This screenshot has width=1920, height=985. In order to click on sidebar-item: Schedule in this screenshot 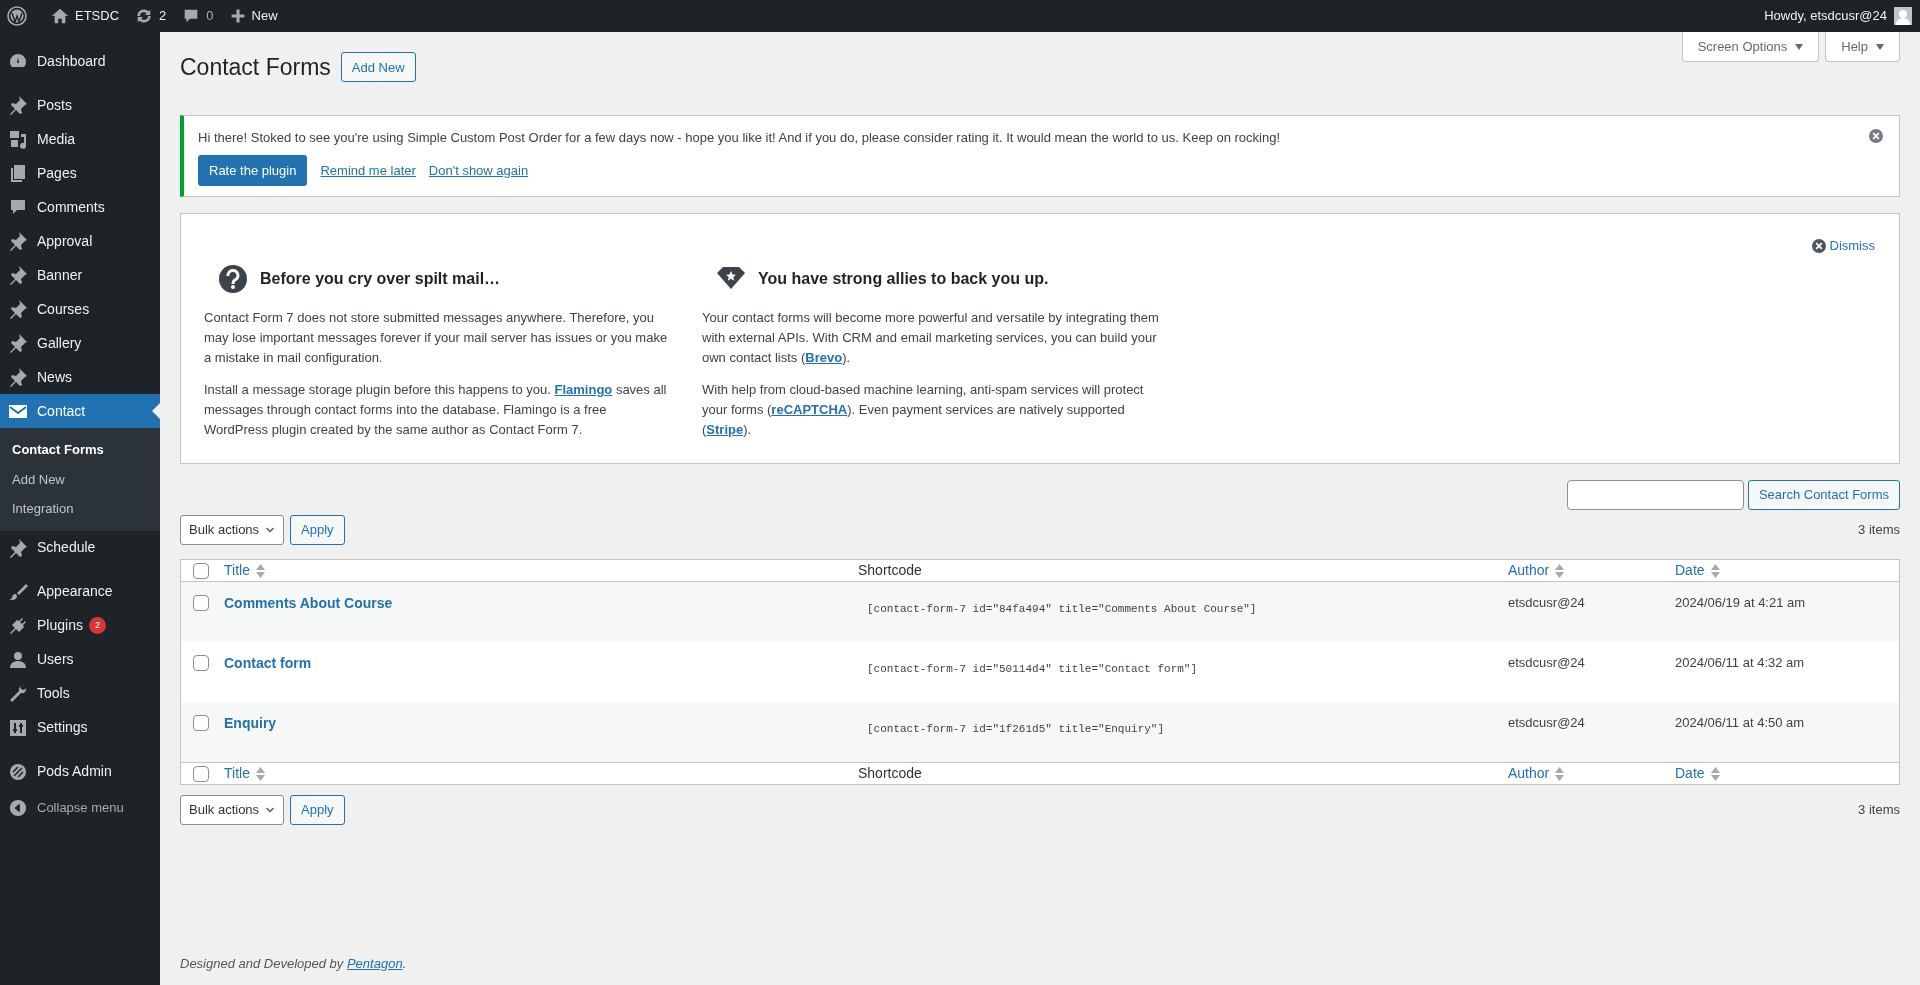, I will do `click(80, 547)`.